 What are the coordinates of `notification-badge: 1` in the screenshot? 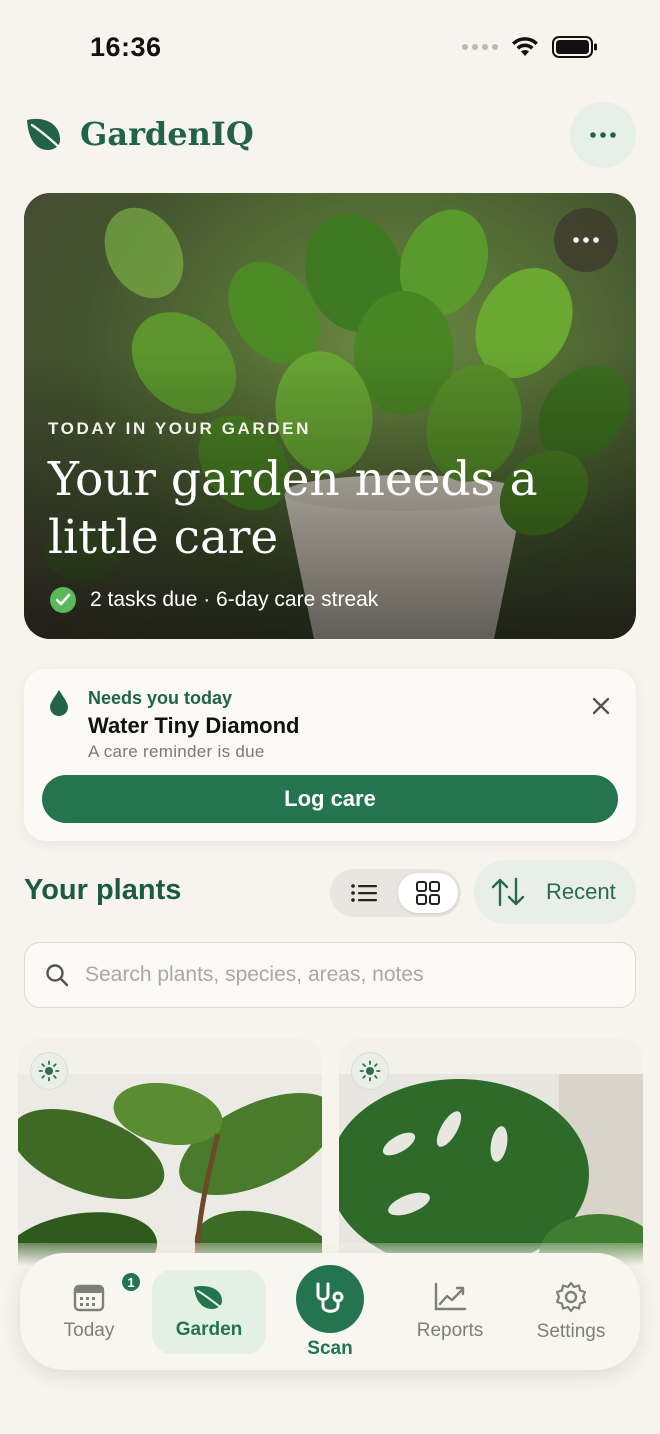 It's located at (131, 1282).